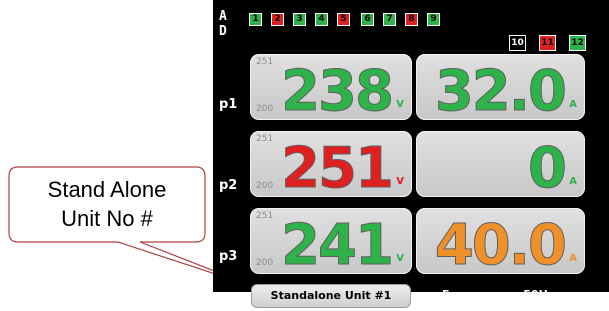  I want to click on channel-indicator: 1, so click(255, 19).